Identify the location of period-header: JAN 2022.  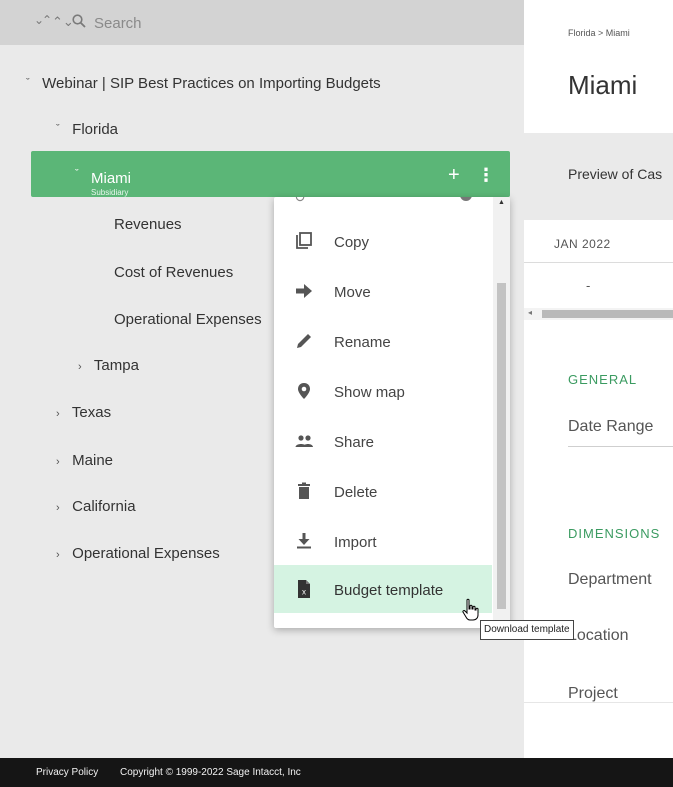
(582, 244).